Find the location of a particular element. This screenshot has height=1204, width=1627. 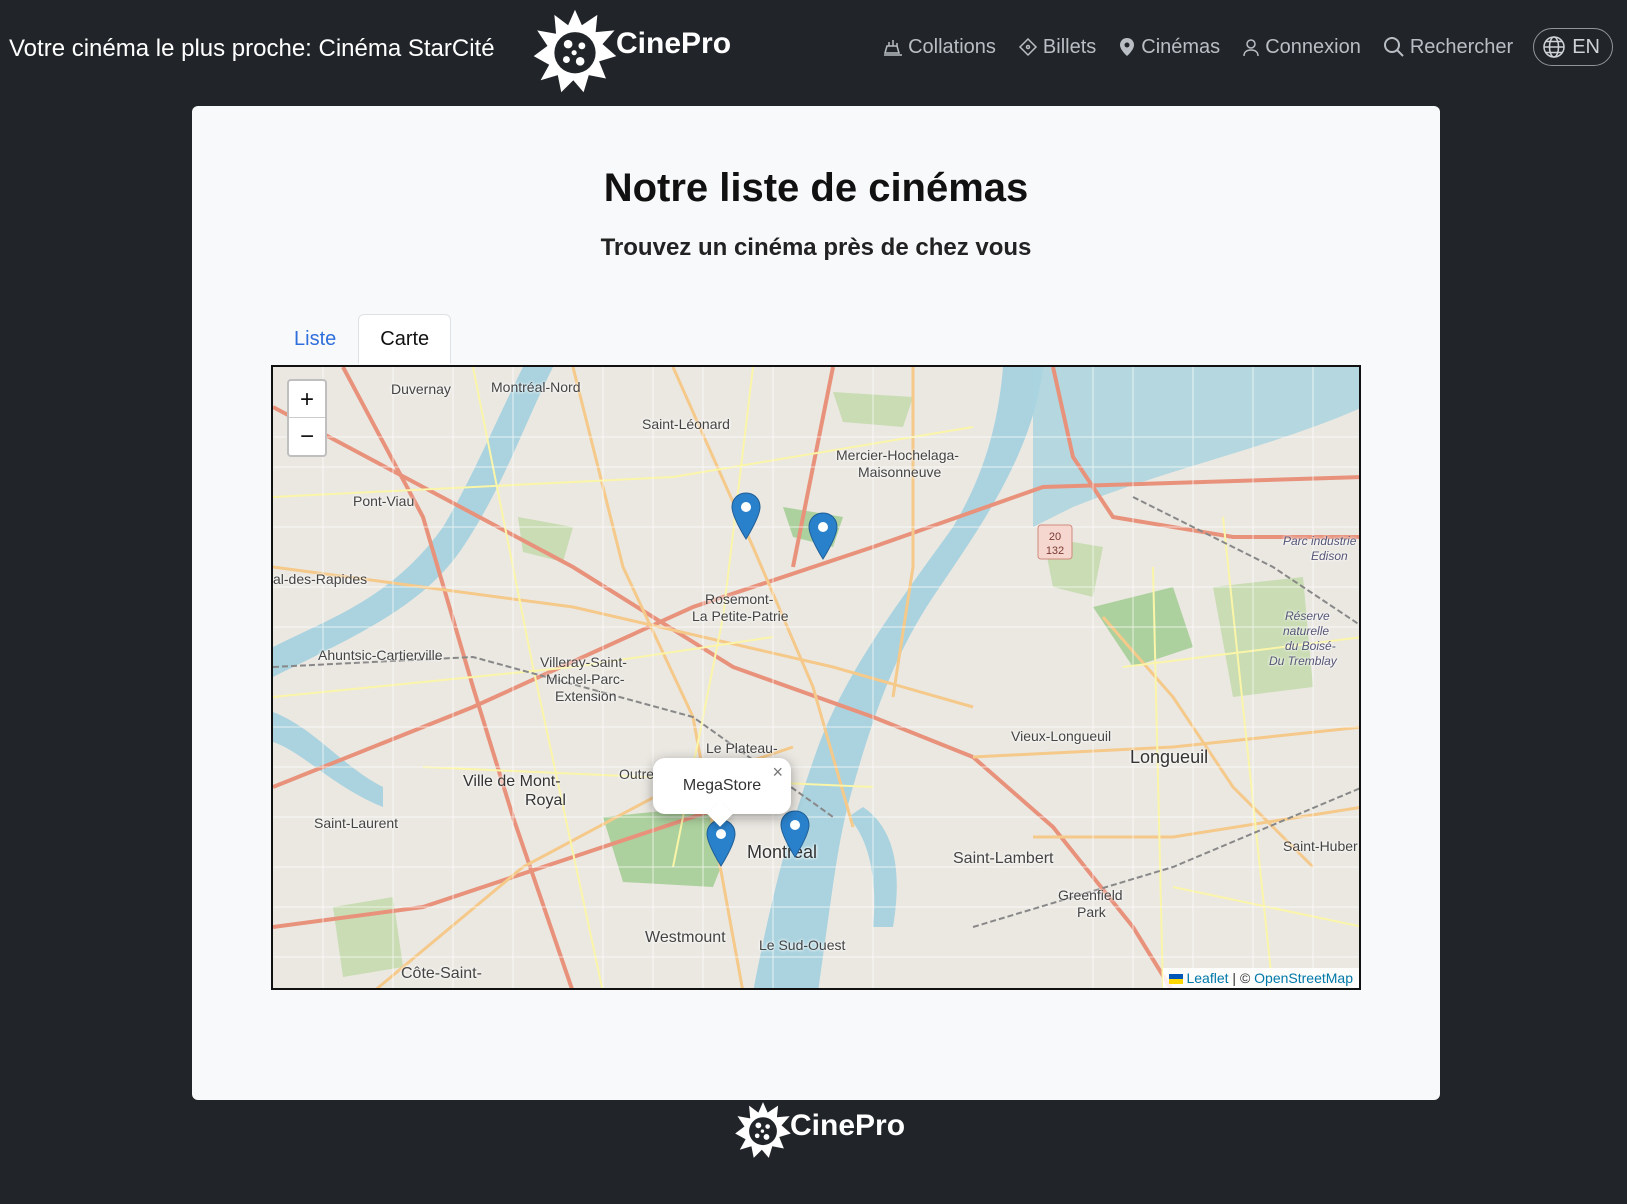

map-label: Côte-Saint- is located at coordinates (441, 973).